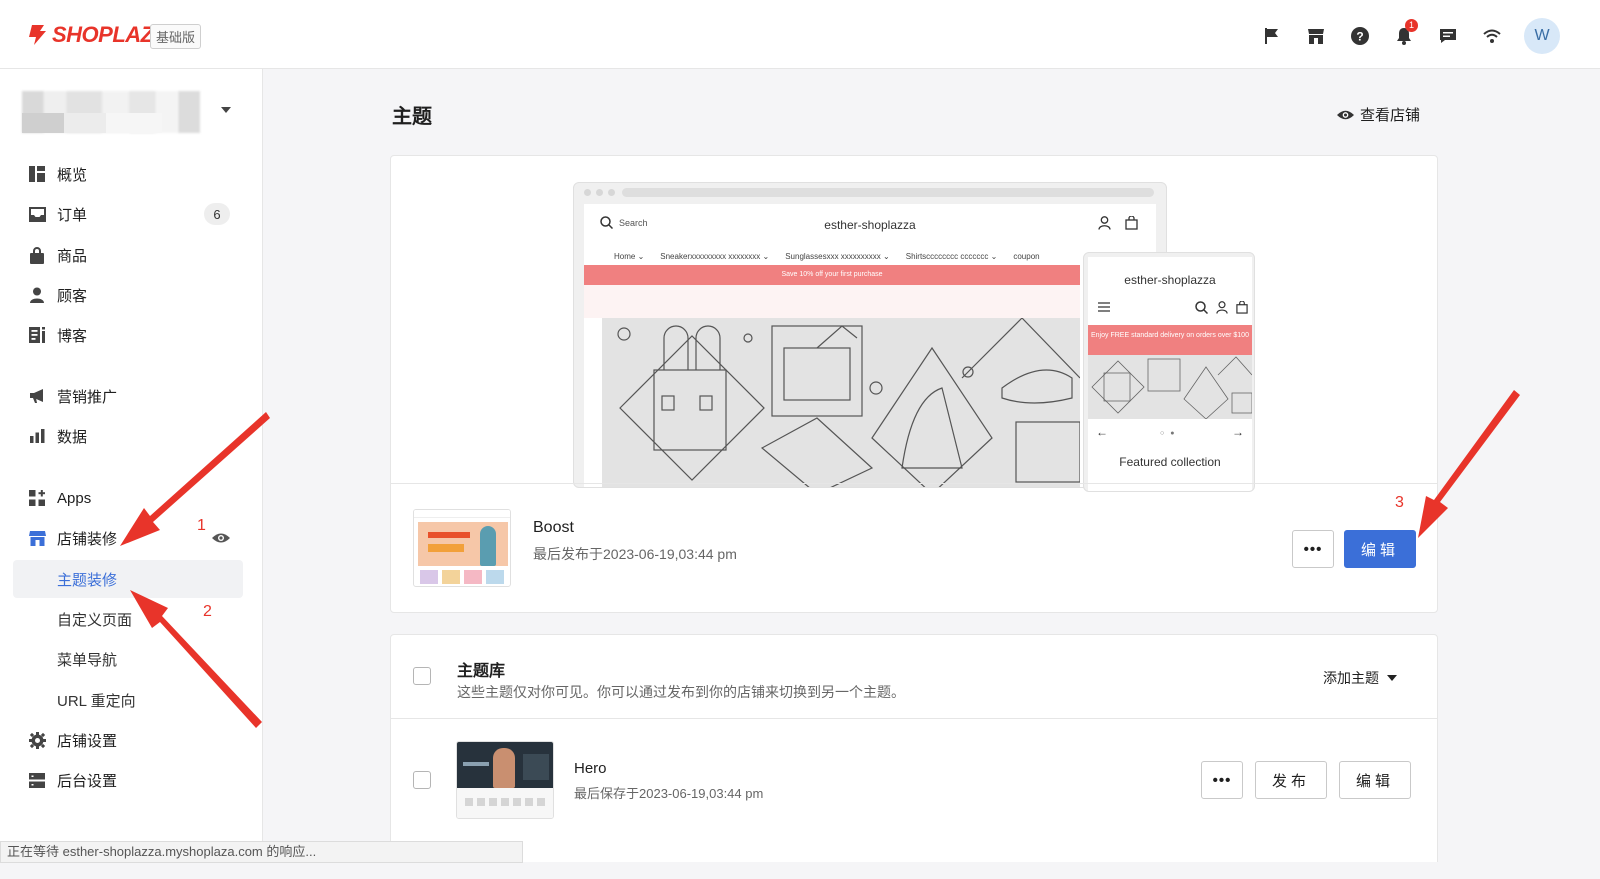 This screenshot has height=879, width=1600. What do you see at coordinates (1291, 780) in the screenshot?
I see `publish-theme-button: 发布` at bounding box center [1291, 780].